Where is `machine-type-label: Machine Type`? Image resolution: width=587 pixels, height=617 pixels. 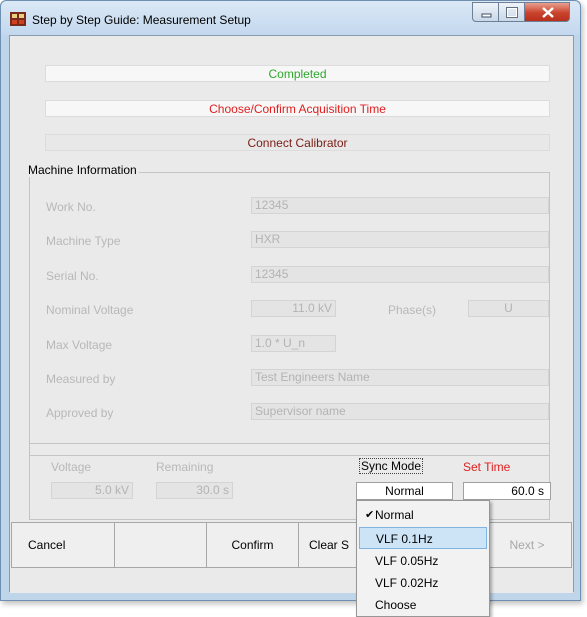 machine-type-label: Machine Type is located at coordinates (83, 241).